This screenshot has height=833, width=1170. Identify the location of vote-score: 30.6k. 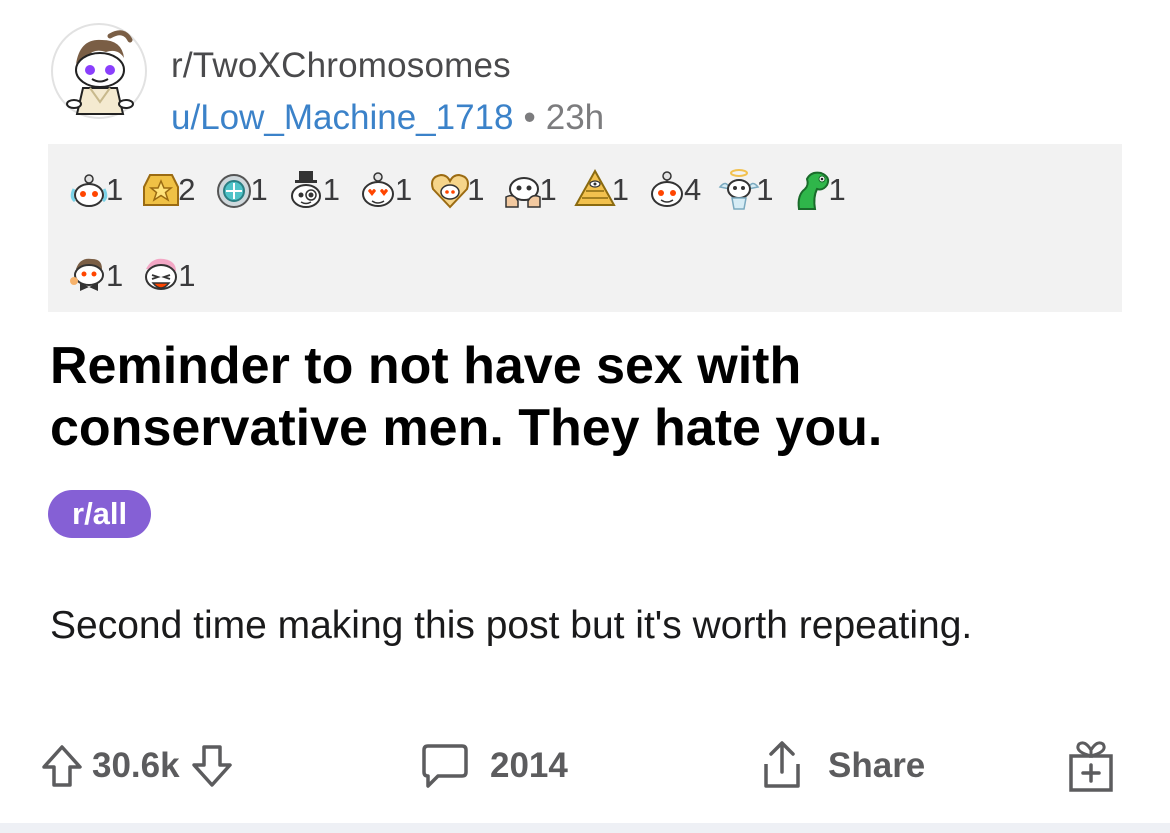
(136, 765).